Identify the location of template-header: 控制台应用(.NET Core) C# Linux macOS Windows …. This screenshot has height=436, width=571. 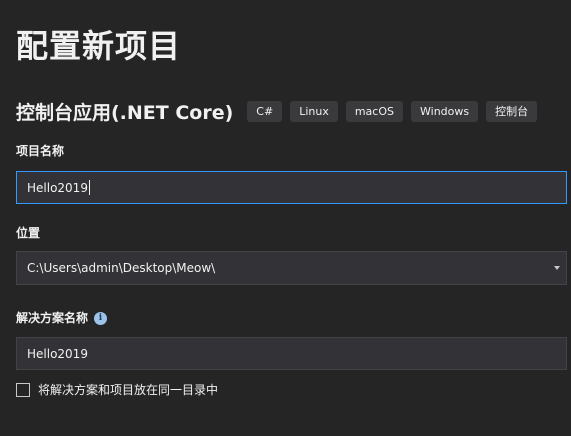
(280, 111).